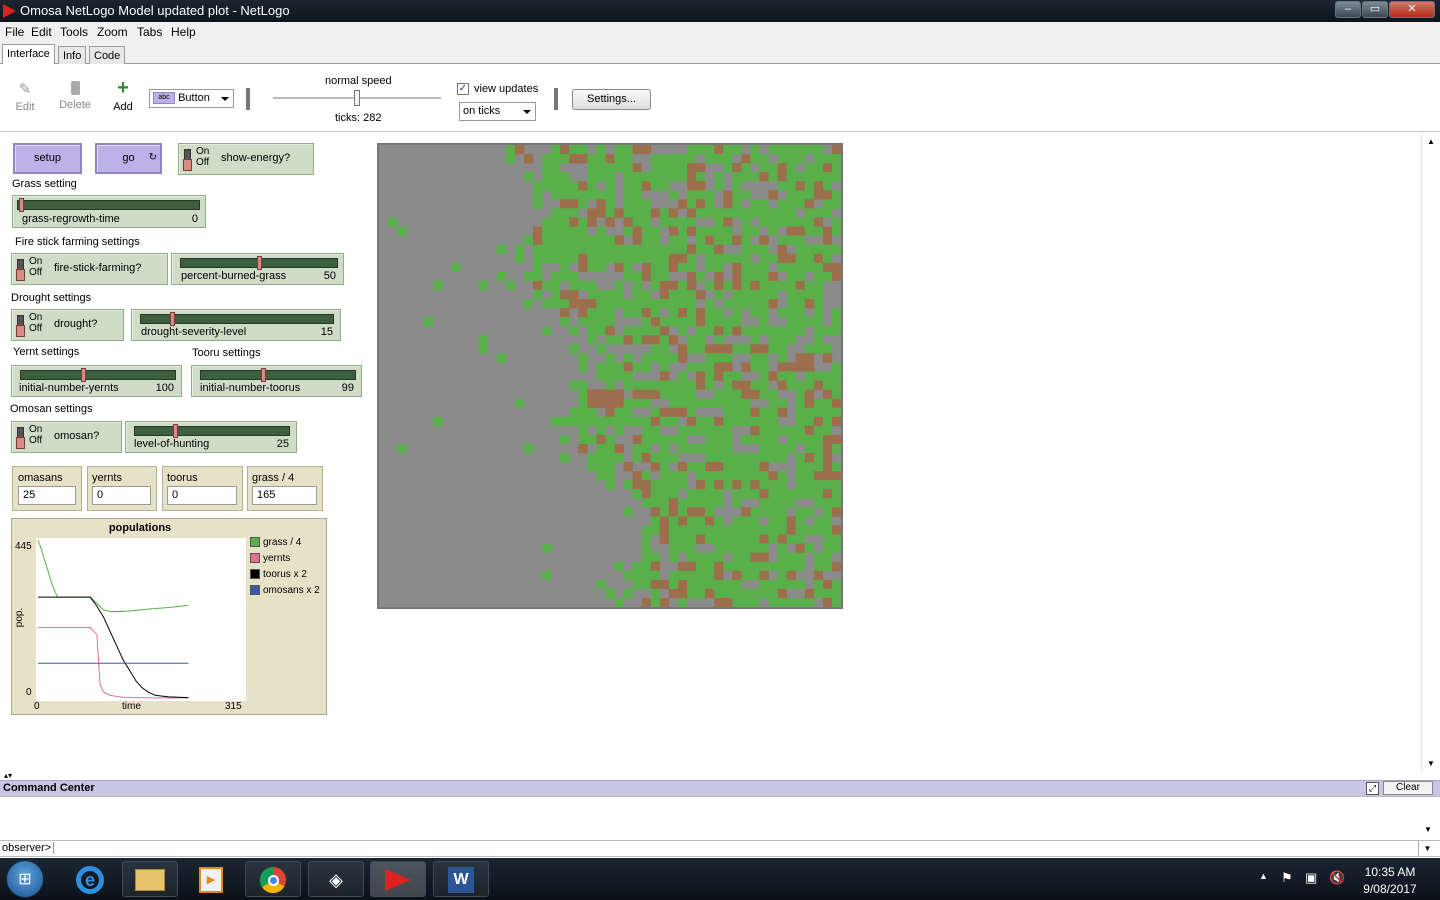 The image size is (1440, 900). What do you see at coordinates (1348, 9) in the screenshot?
I see `minimize-button: ‒` at bounding box center [1348, 9].